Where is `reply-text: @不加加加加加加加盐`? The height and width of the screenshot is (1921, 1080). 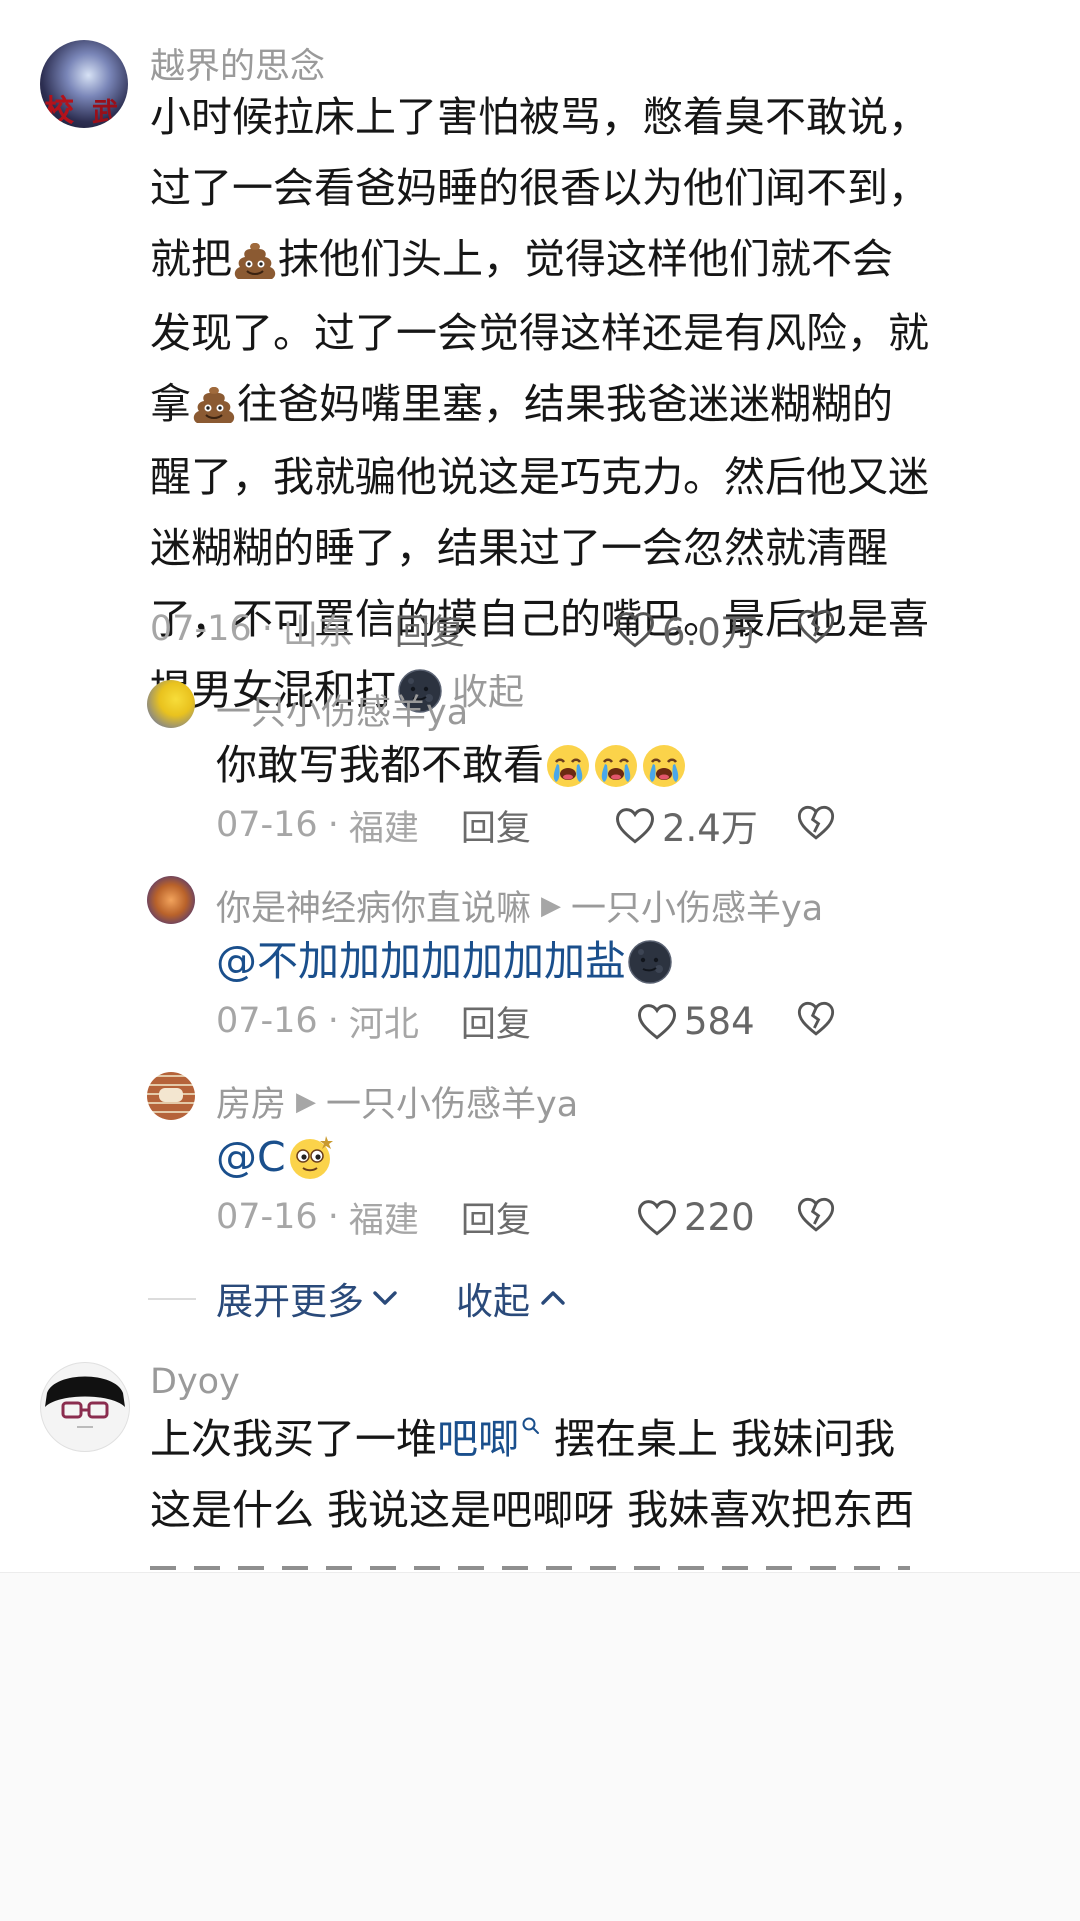 reply-text: @不加加加加加加加盐 is located at coordinates (445, 963).